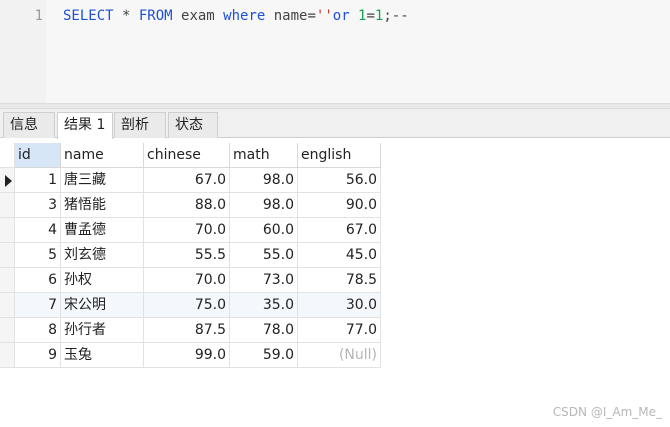 This screenshot has width=670, height=427. Describe the element at coordinates (38, 255) in the screenshot. I see `cell-id: 5` at that location.